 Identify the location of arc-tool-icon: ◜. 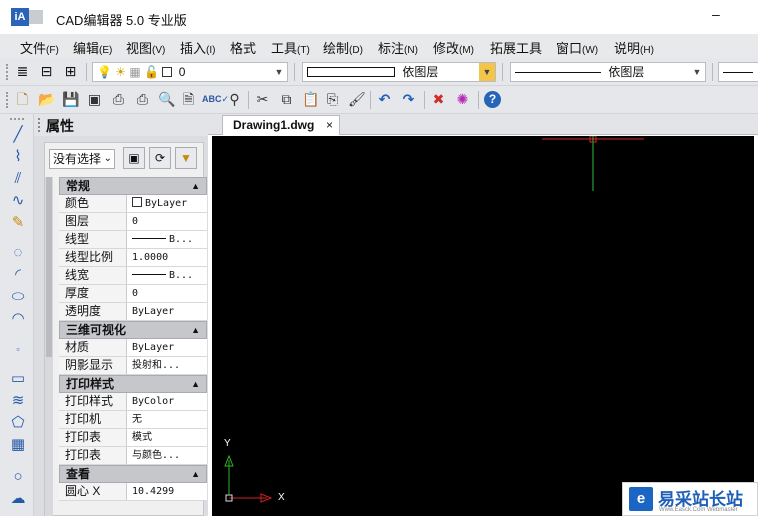
(18, 275).